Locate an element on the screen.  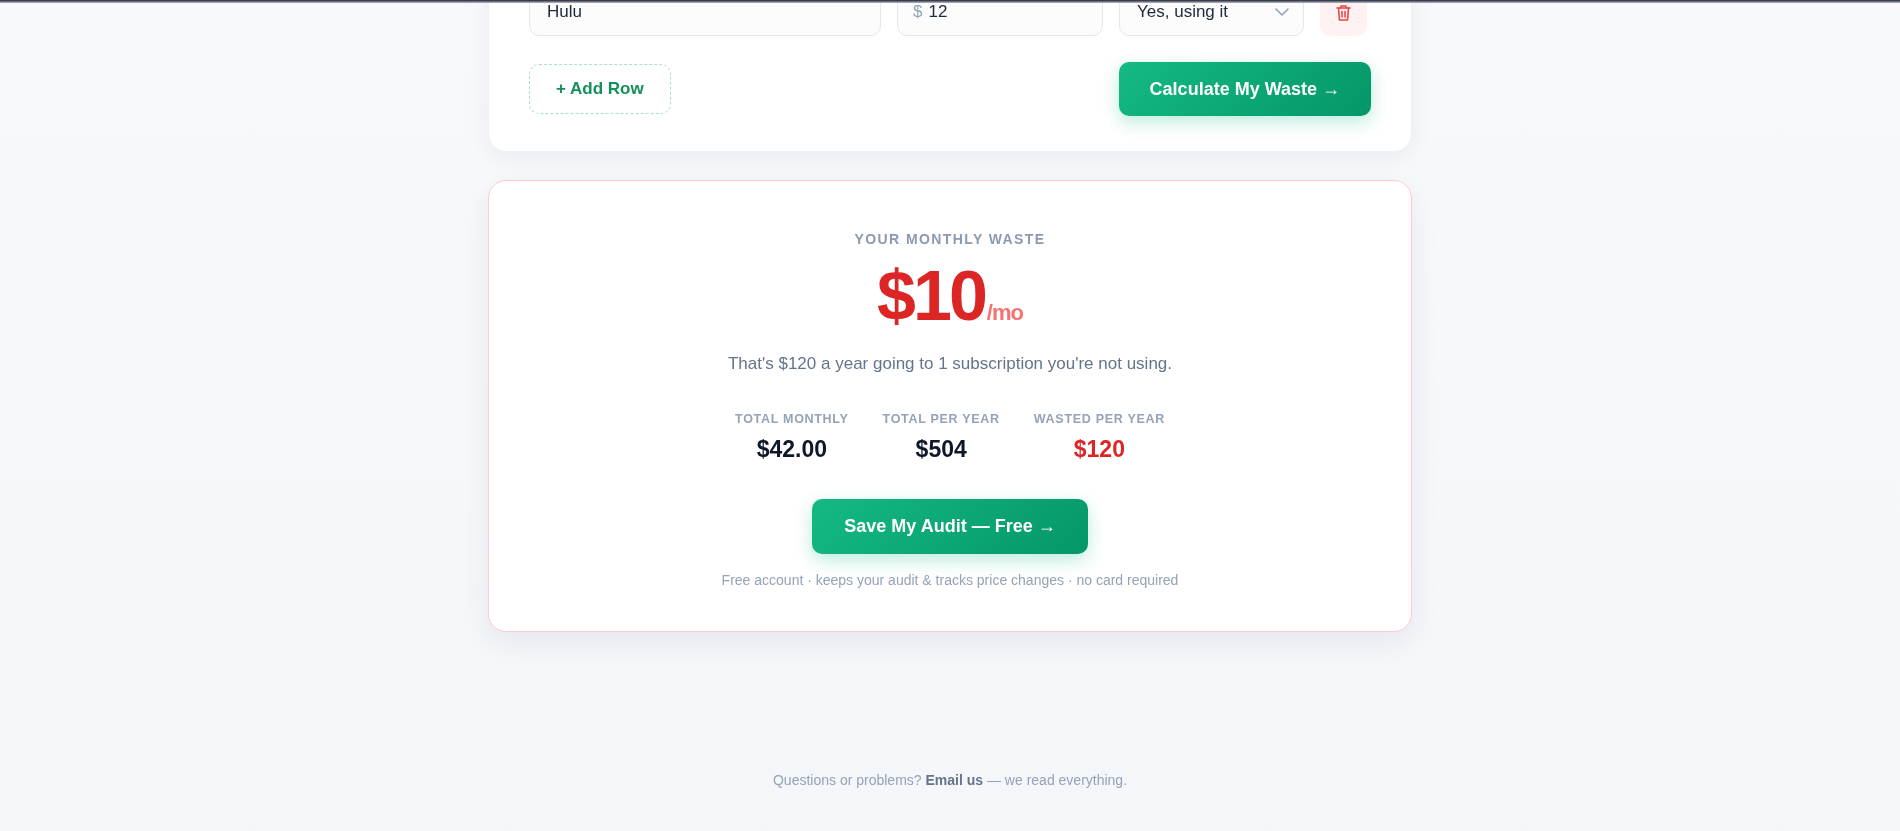
stat-label: WASTED PER YEAR is located at coordinates (1099, 419).